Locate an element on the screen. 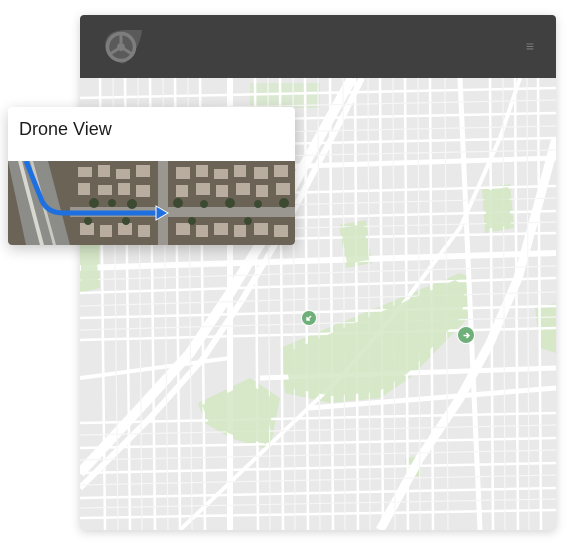 Image resolution: width=570 pixels, height=543 pixels. drone-view-card: Drone View is located at coordinates (151, 176).